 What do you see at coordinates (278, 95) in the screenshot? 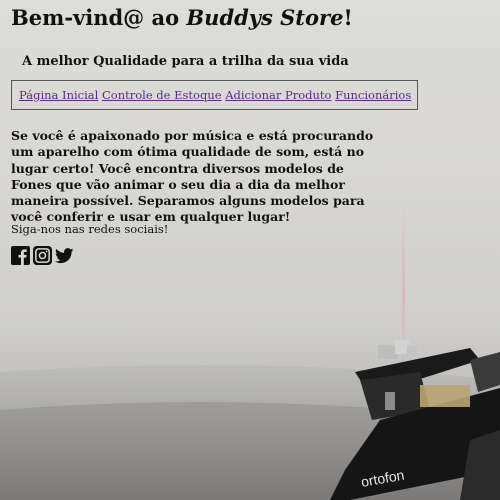
I see `nav-link-add-product: Adicionar Produto` at bounding box center [278, 95].